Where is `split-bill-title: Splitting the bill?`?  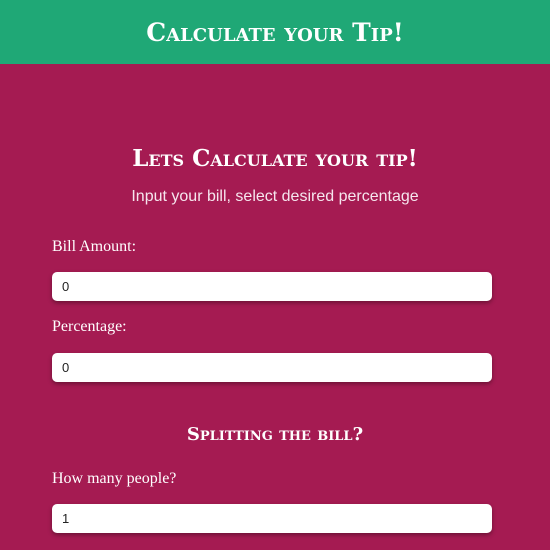
split-bill-title: Splitting the bill? is located at coordinates (275, 434).